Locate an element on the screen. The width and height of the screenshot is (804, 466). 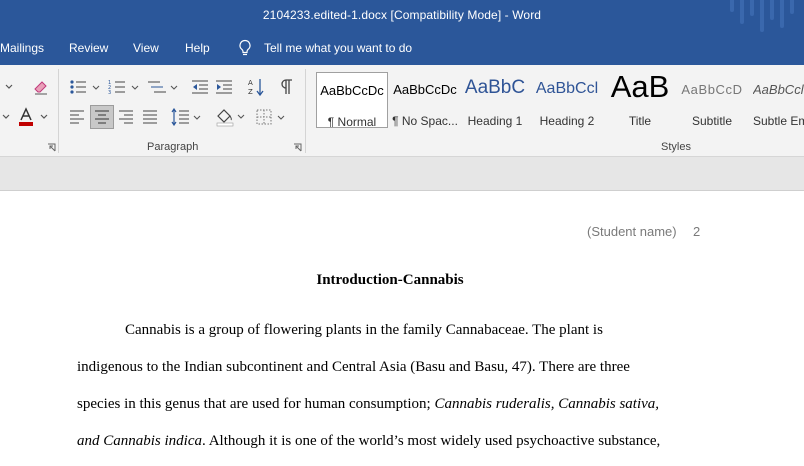
style-normal: AaBbCcDc ¶ Normal is located at coordinates (352, 100).